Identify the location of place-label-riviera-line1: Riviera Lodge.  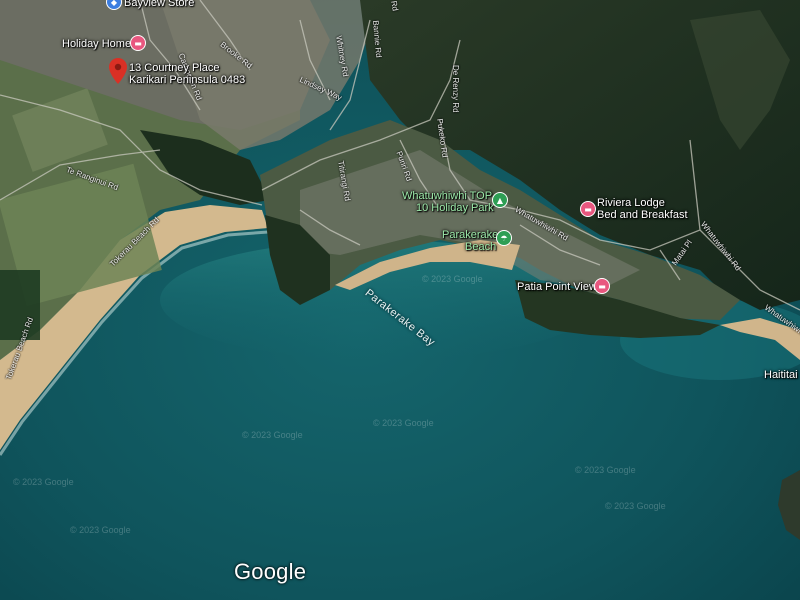
(631, 203).